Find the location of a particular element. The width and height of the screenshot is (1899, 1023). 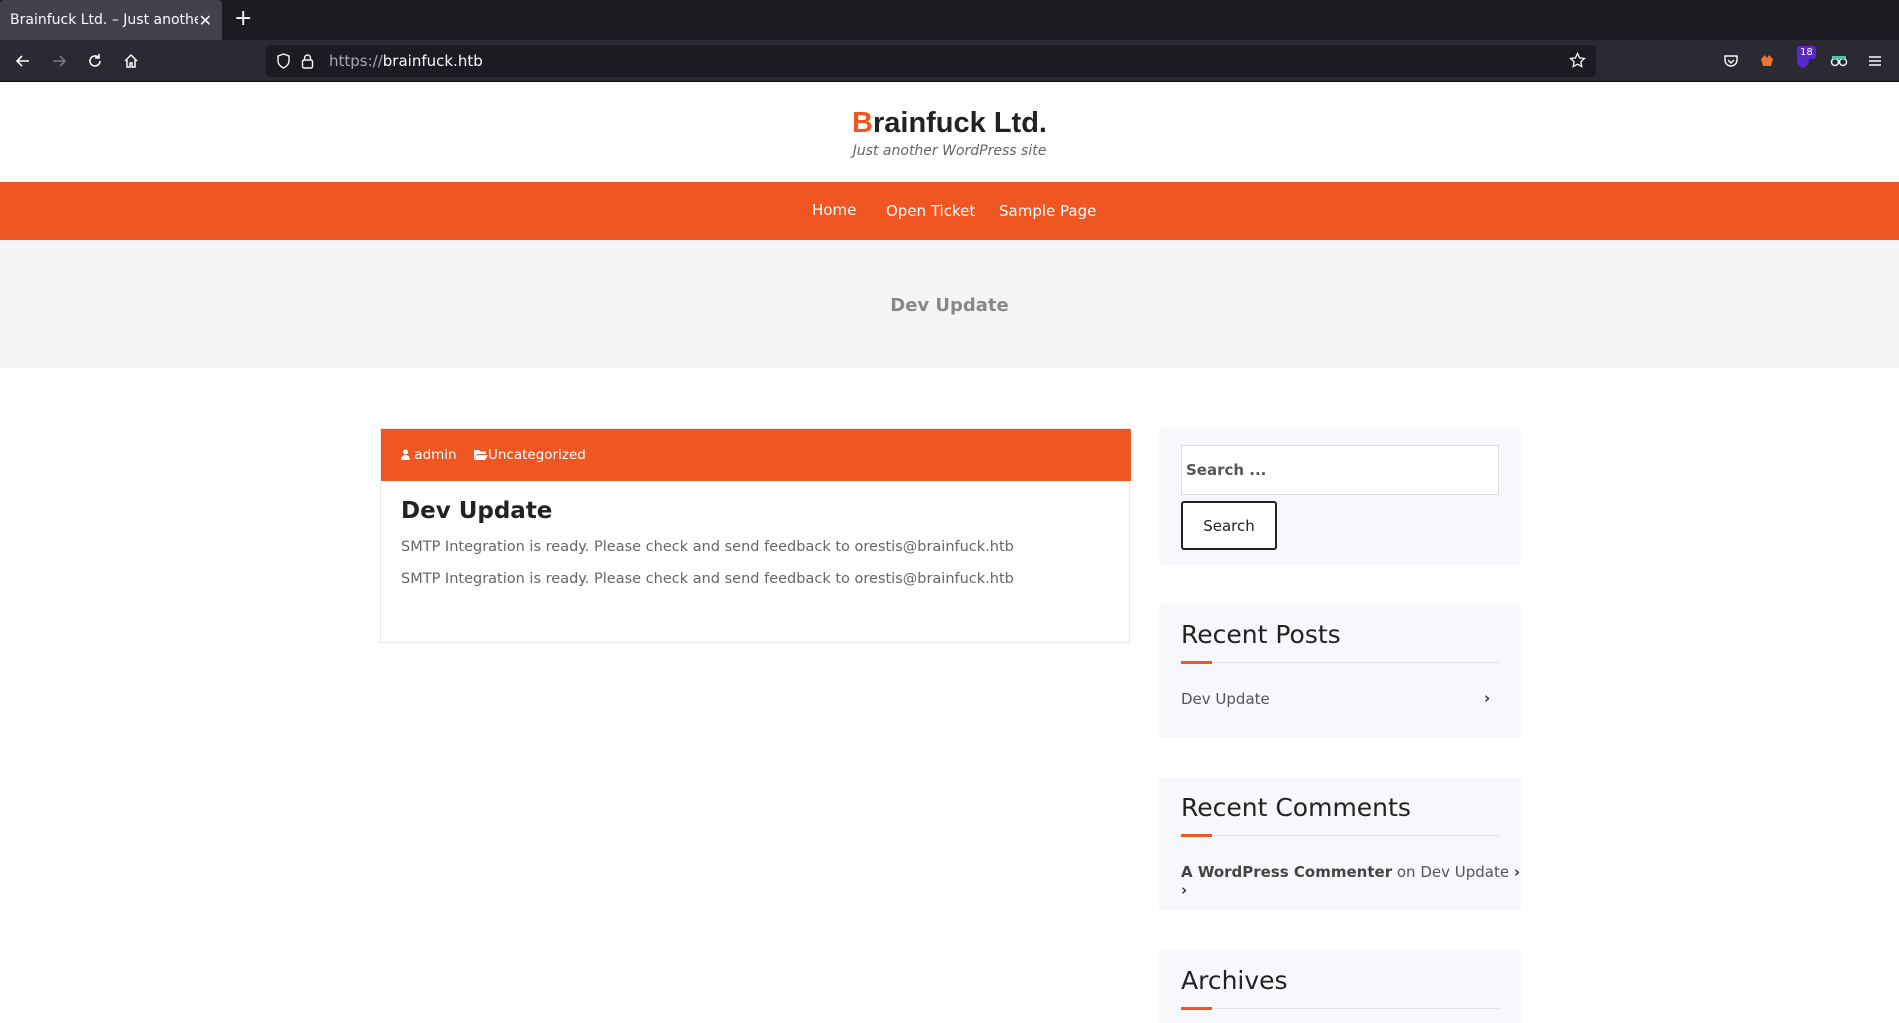

post-author: admin is located at coordinates (429, 455).